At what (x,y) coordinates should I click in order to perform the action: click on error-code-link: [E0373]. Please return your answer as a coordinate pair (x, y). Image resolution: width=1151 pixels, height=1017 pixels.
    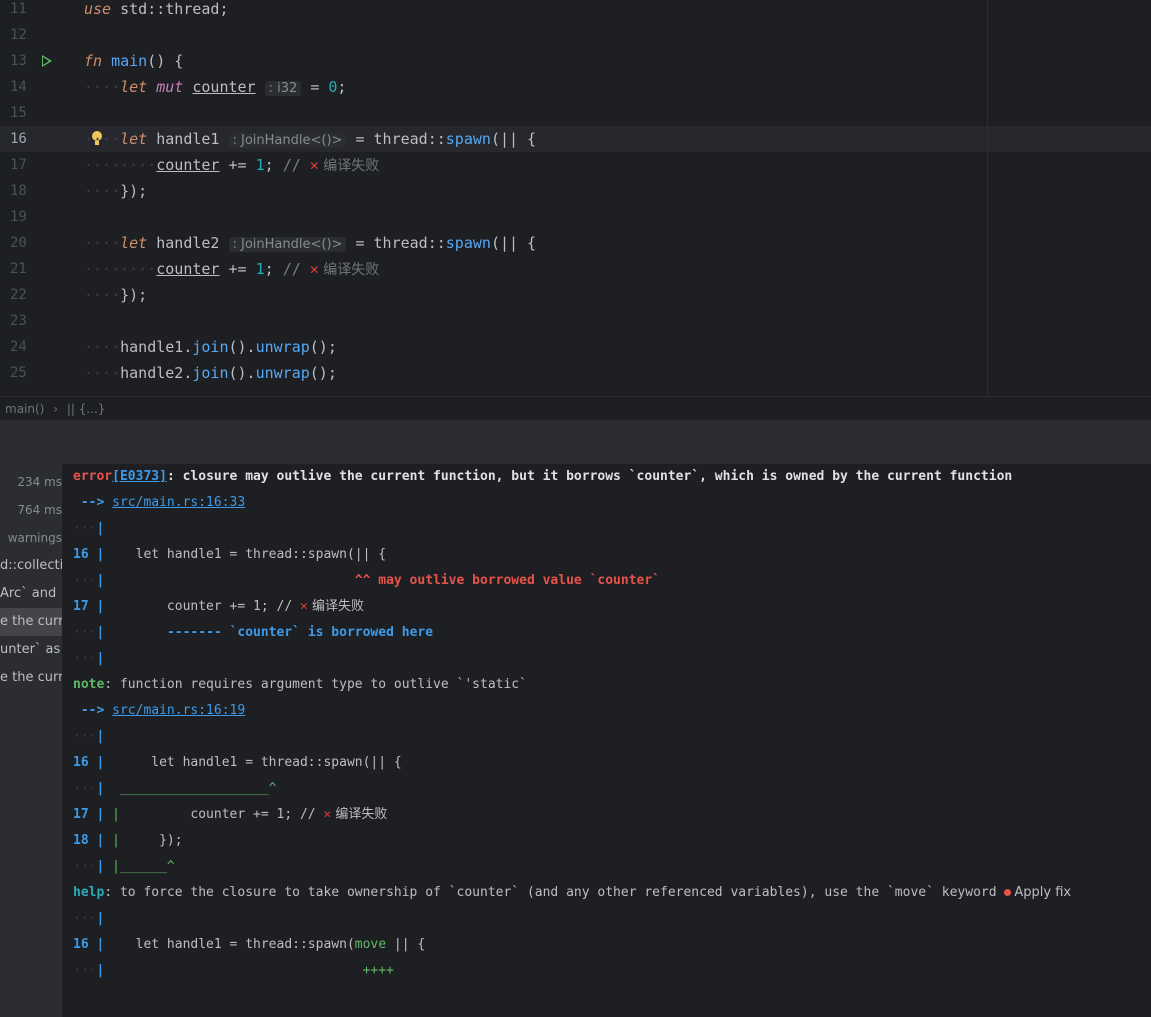
    Looking at the image, I should click on (139, 476).